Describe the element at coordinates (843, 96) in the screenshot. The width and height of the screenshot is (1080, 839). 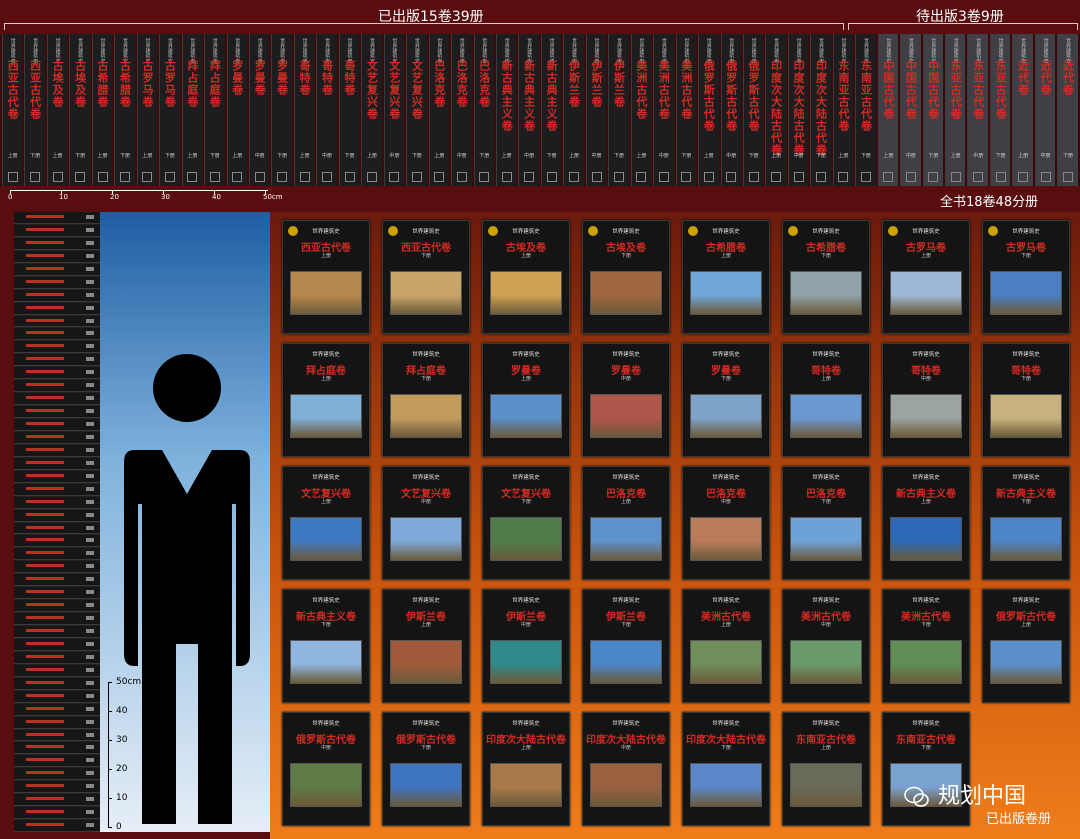
I see `spine-title: 东南亚古代卷` at that location.